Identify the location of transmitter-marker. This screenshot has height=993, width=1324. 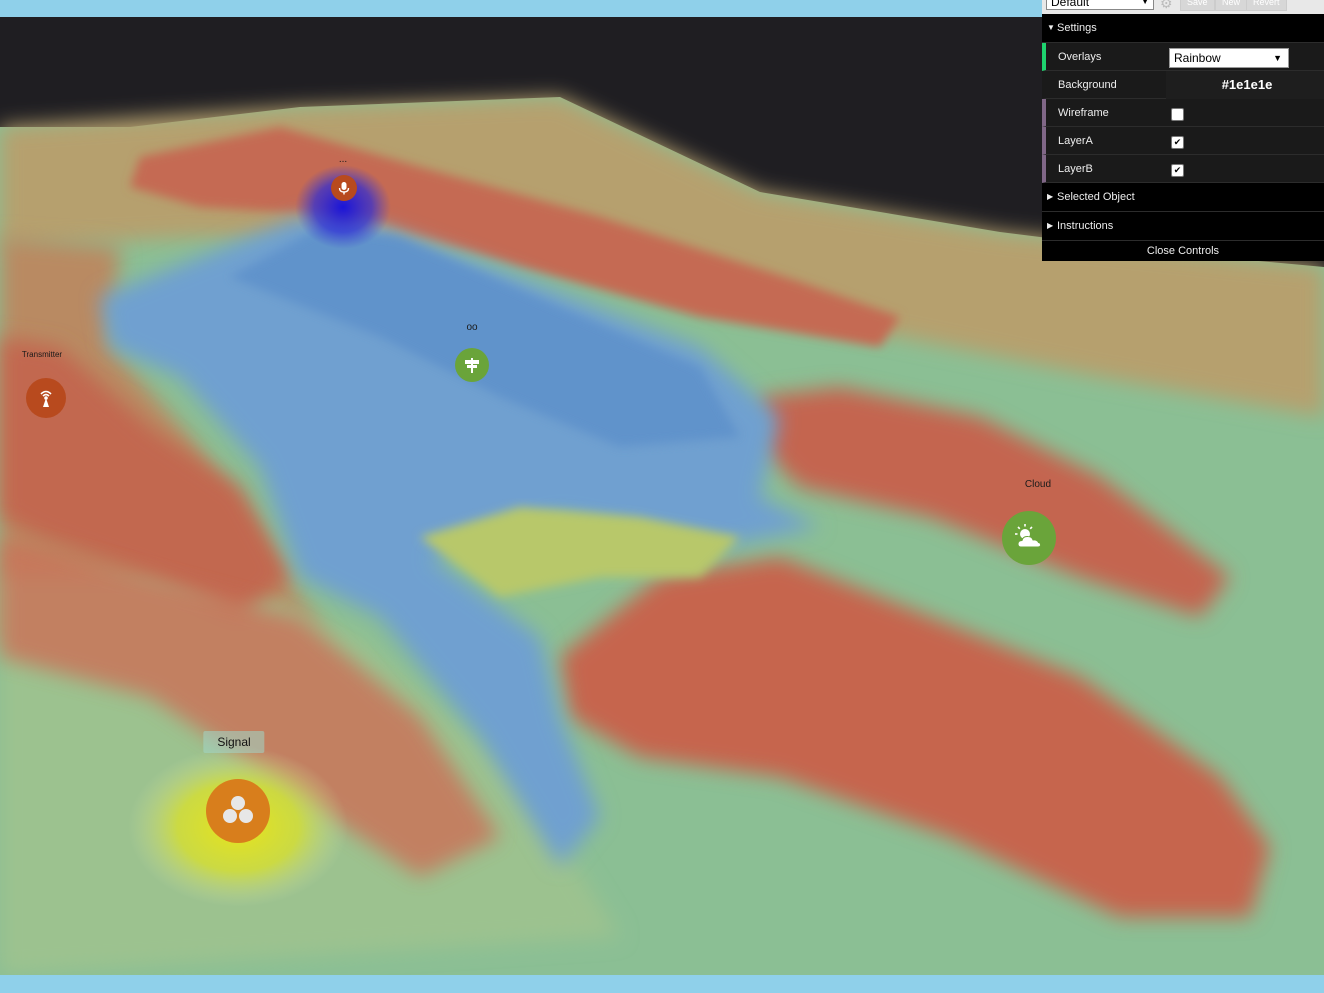
(46, 398).